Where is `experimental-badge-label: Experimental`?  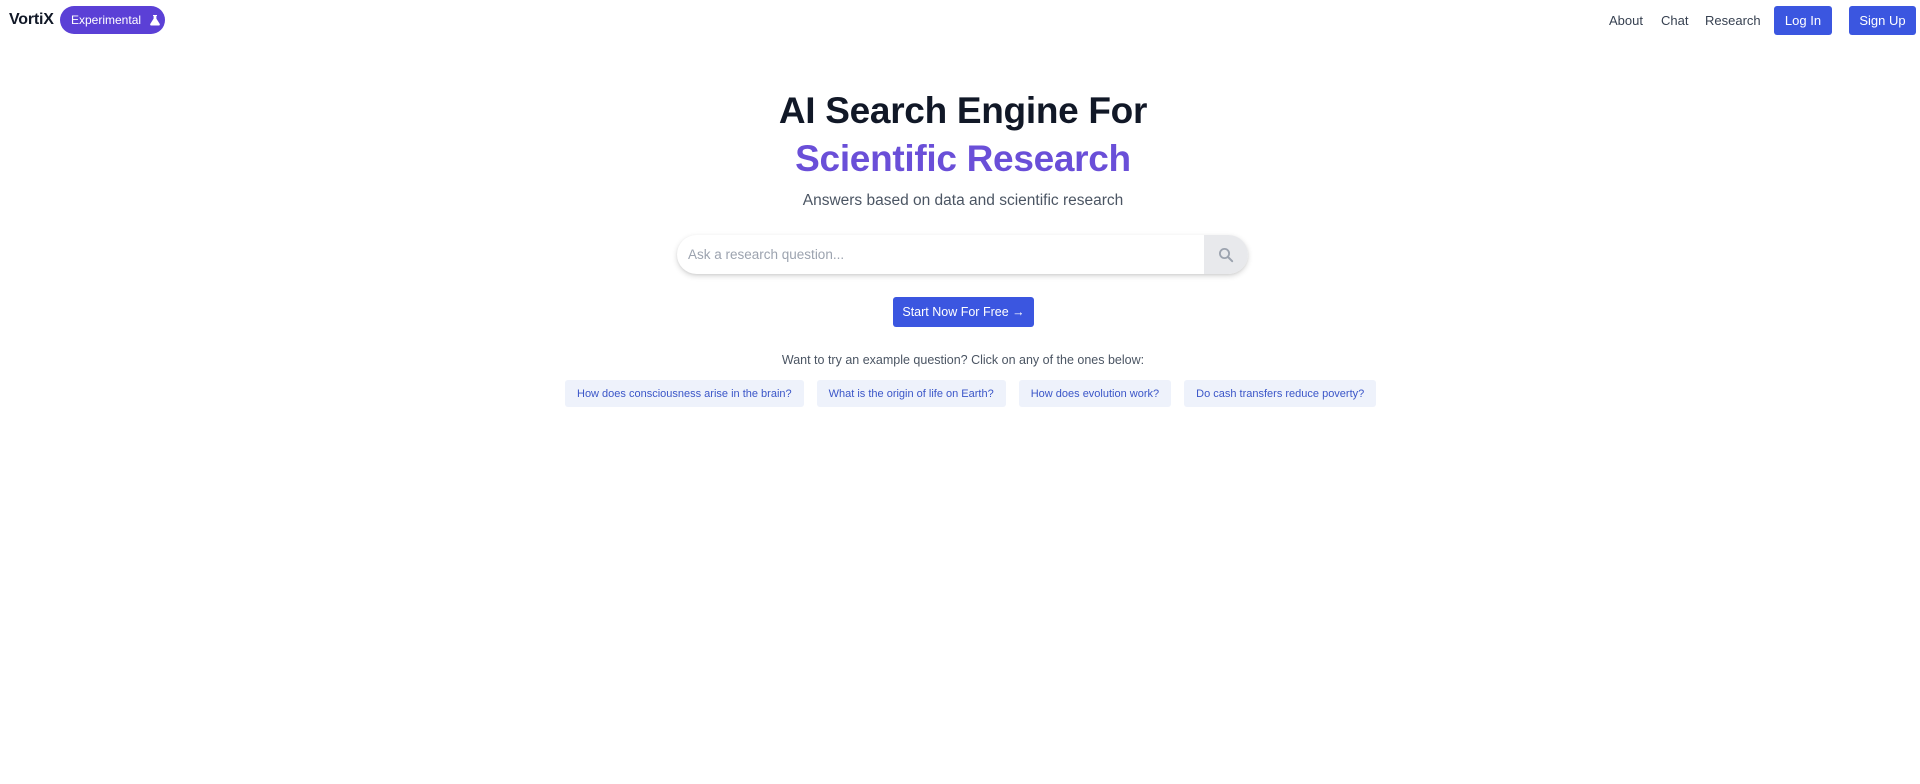 experimental-badge-label: Experimental is located at coordinates (106, 20).